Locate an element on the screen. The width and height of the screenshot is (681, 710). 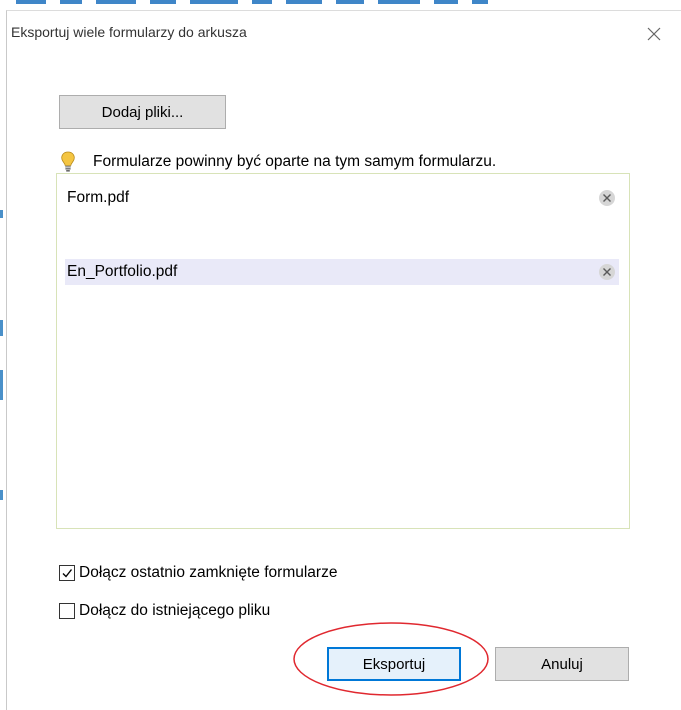
close-icon is located at coordinates (654, 34).